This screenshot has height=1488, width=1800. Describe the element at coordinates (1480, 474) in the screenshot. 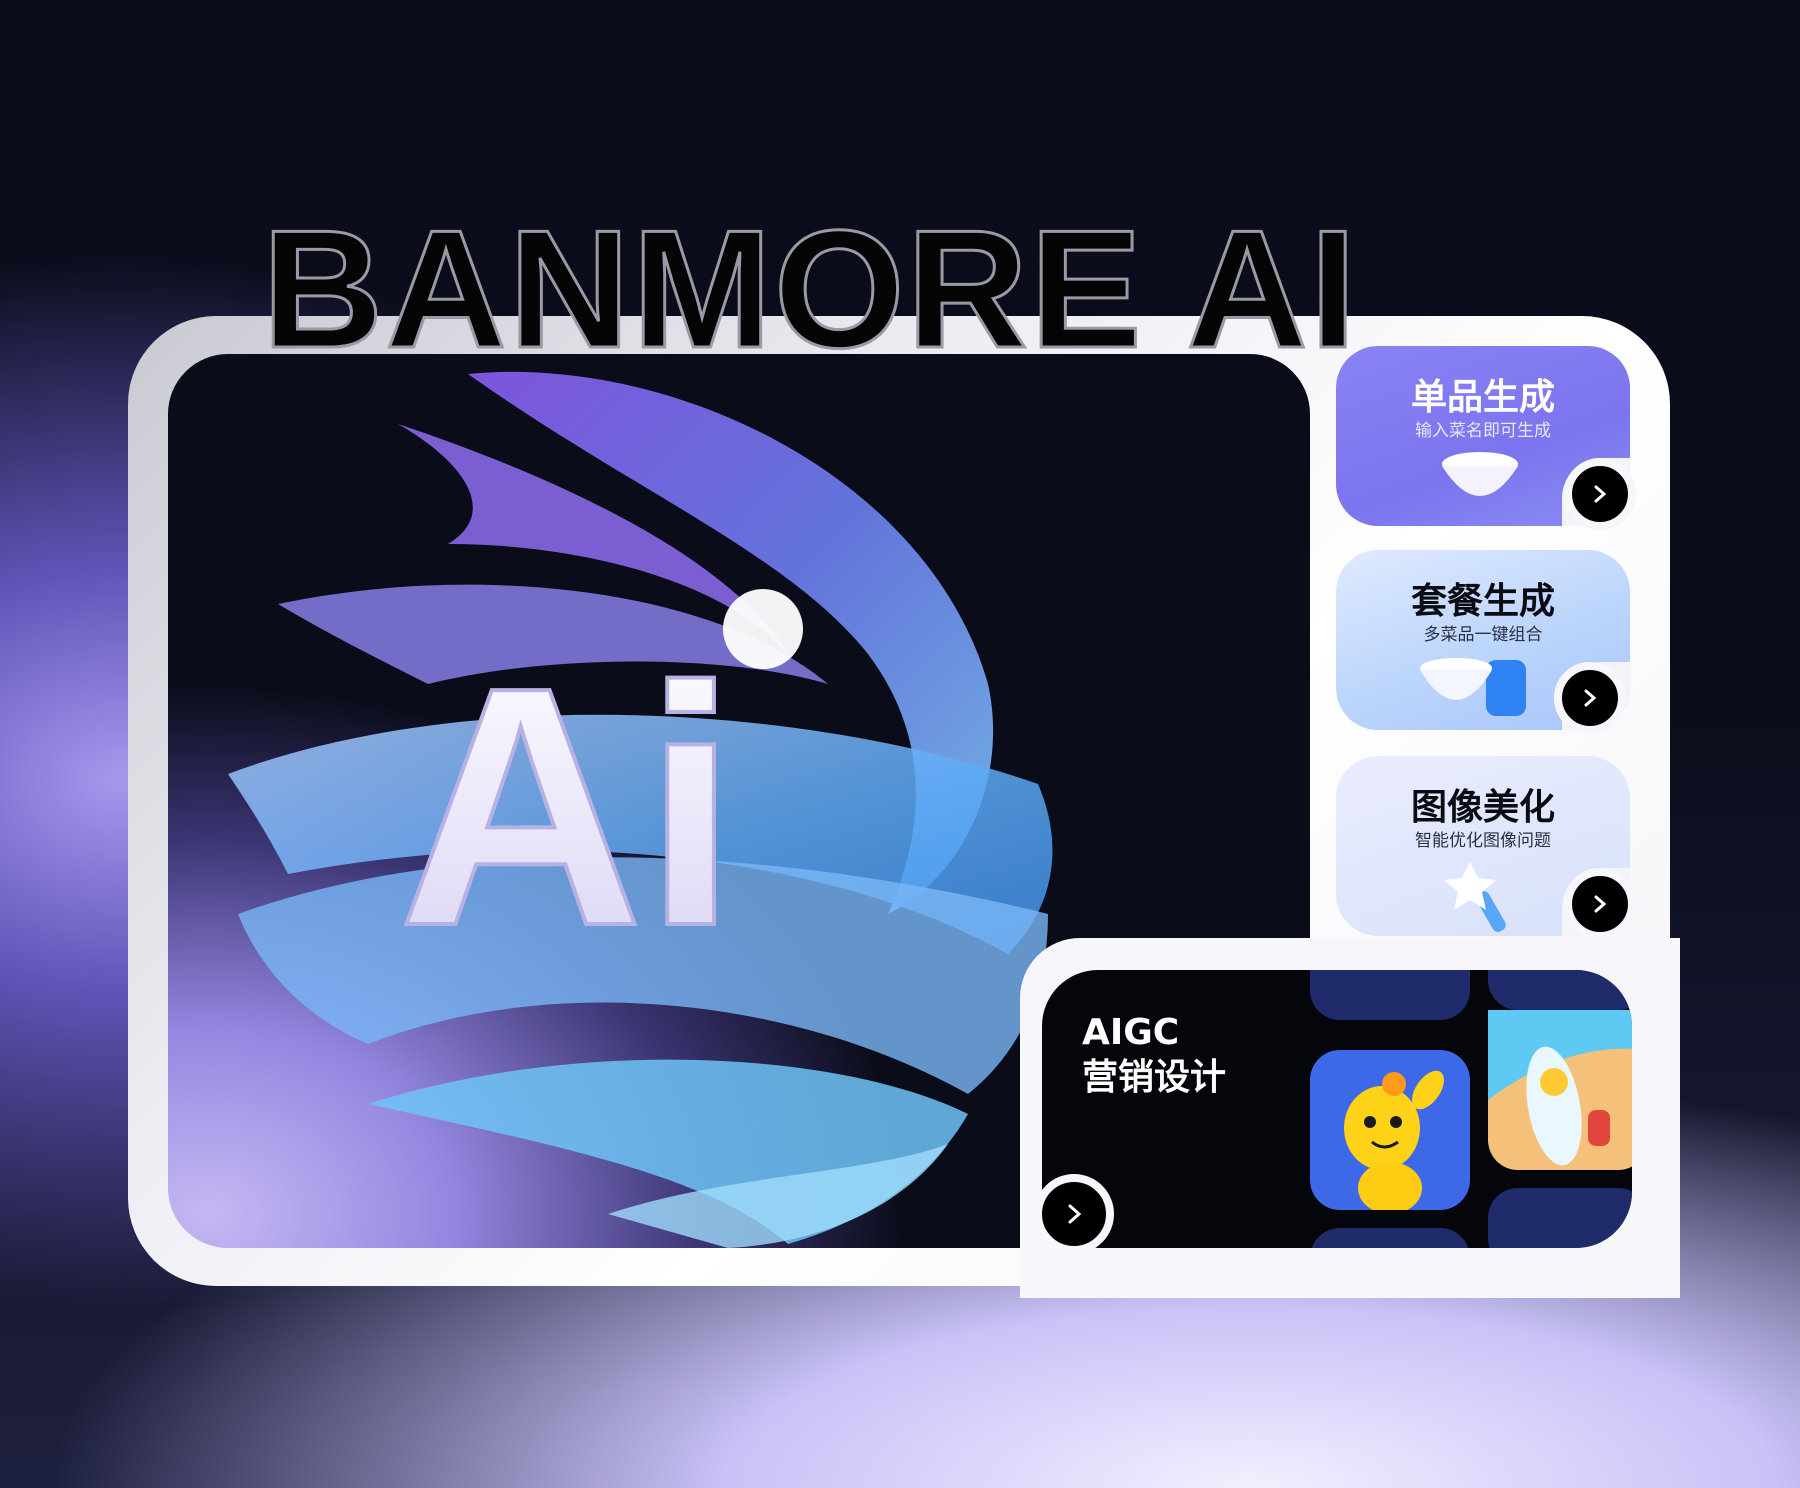

I see `bowl-icon` at that location.